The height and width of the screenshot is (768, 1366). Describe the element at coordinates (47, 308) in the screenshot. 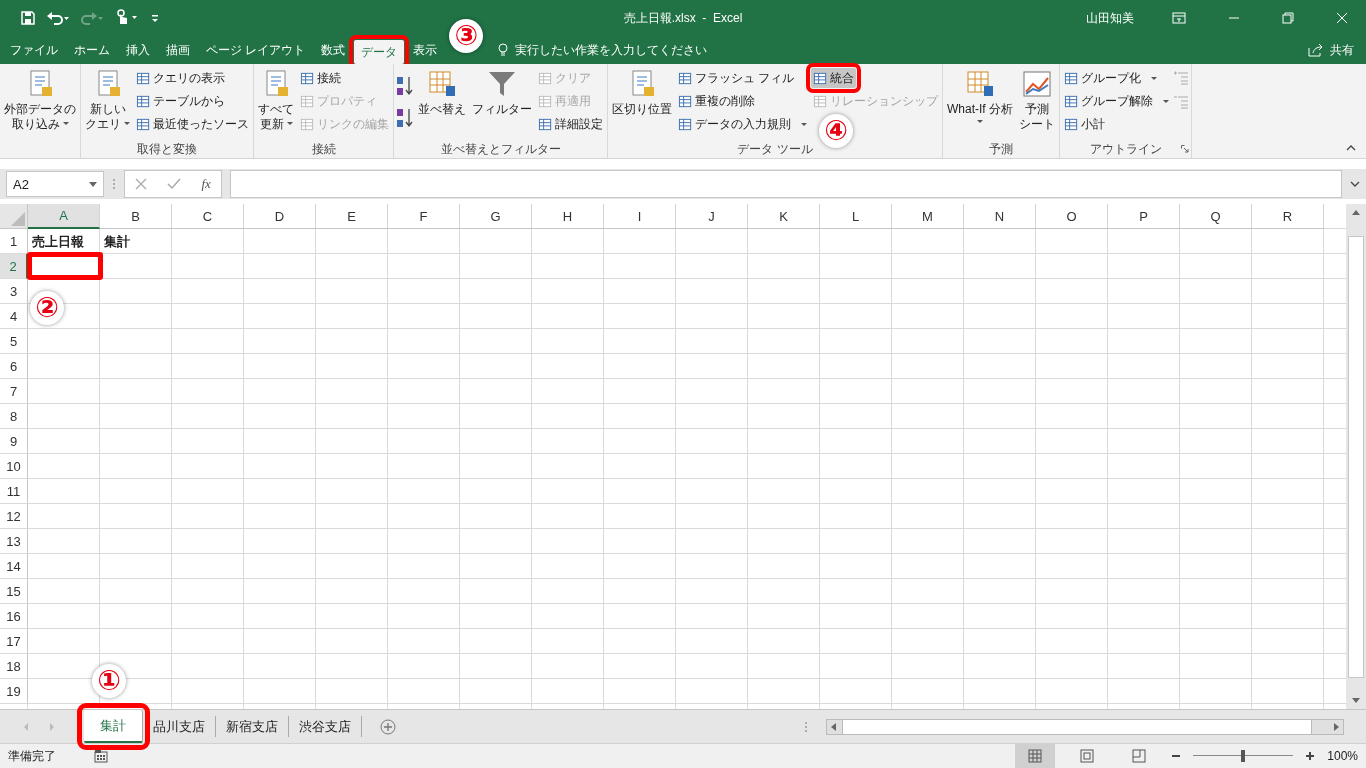

I see `step-number: ②` at that location.